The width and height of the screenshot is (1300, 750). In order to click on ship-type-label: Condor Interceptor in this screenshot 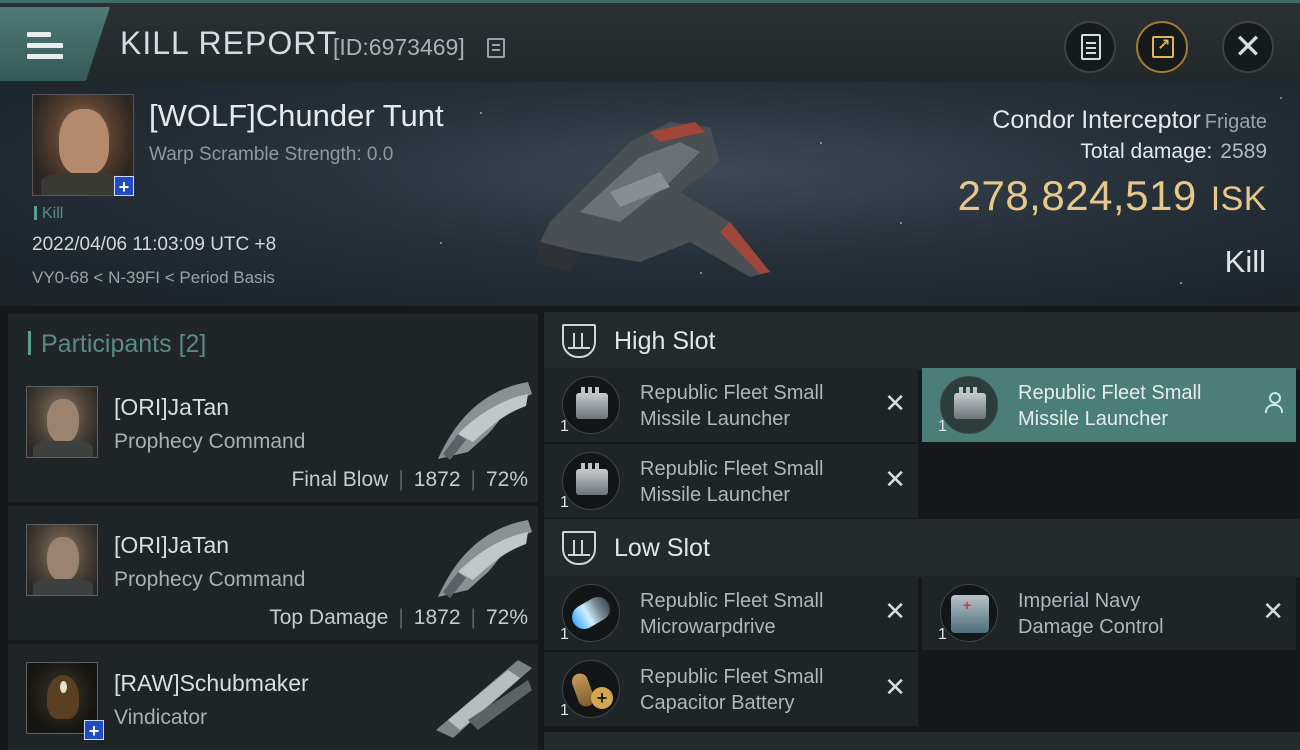, I will do `click(1096, 120)`.